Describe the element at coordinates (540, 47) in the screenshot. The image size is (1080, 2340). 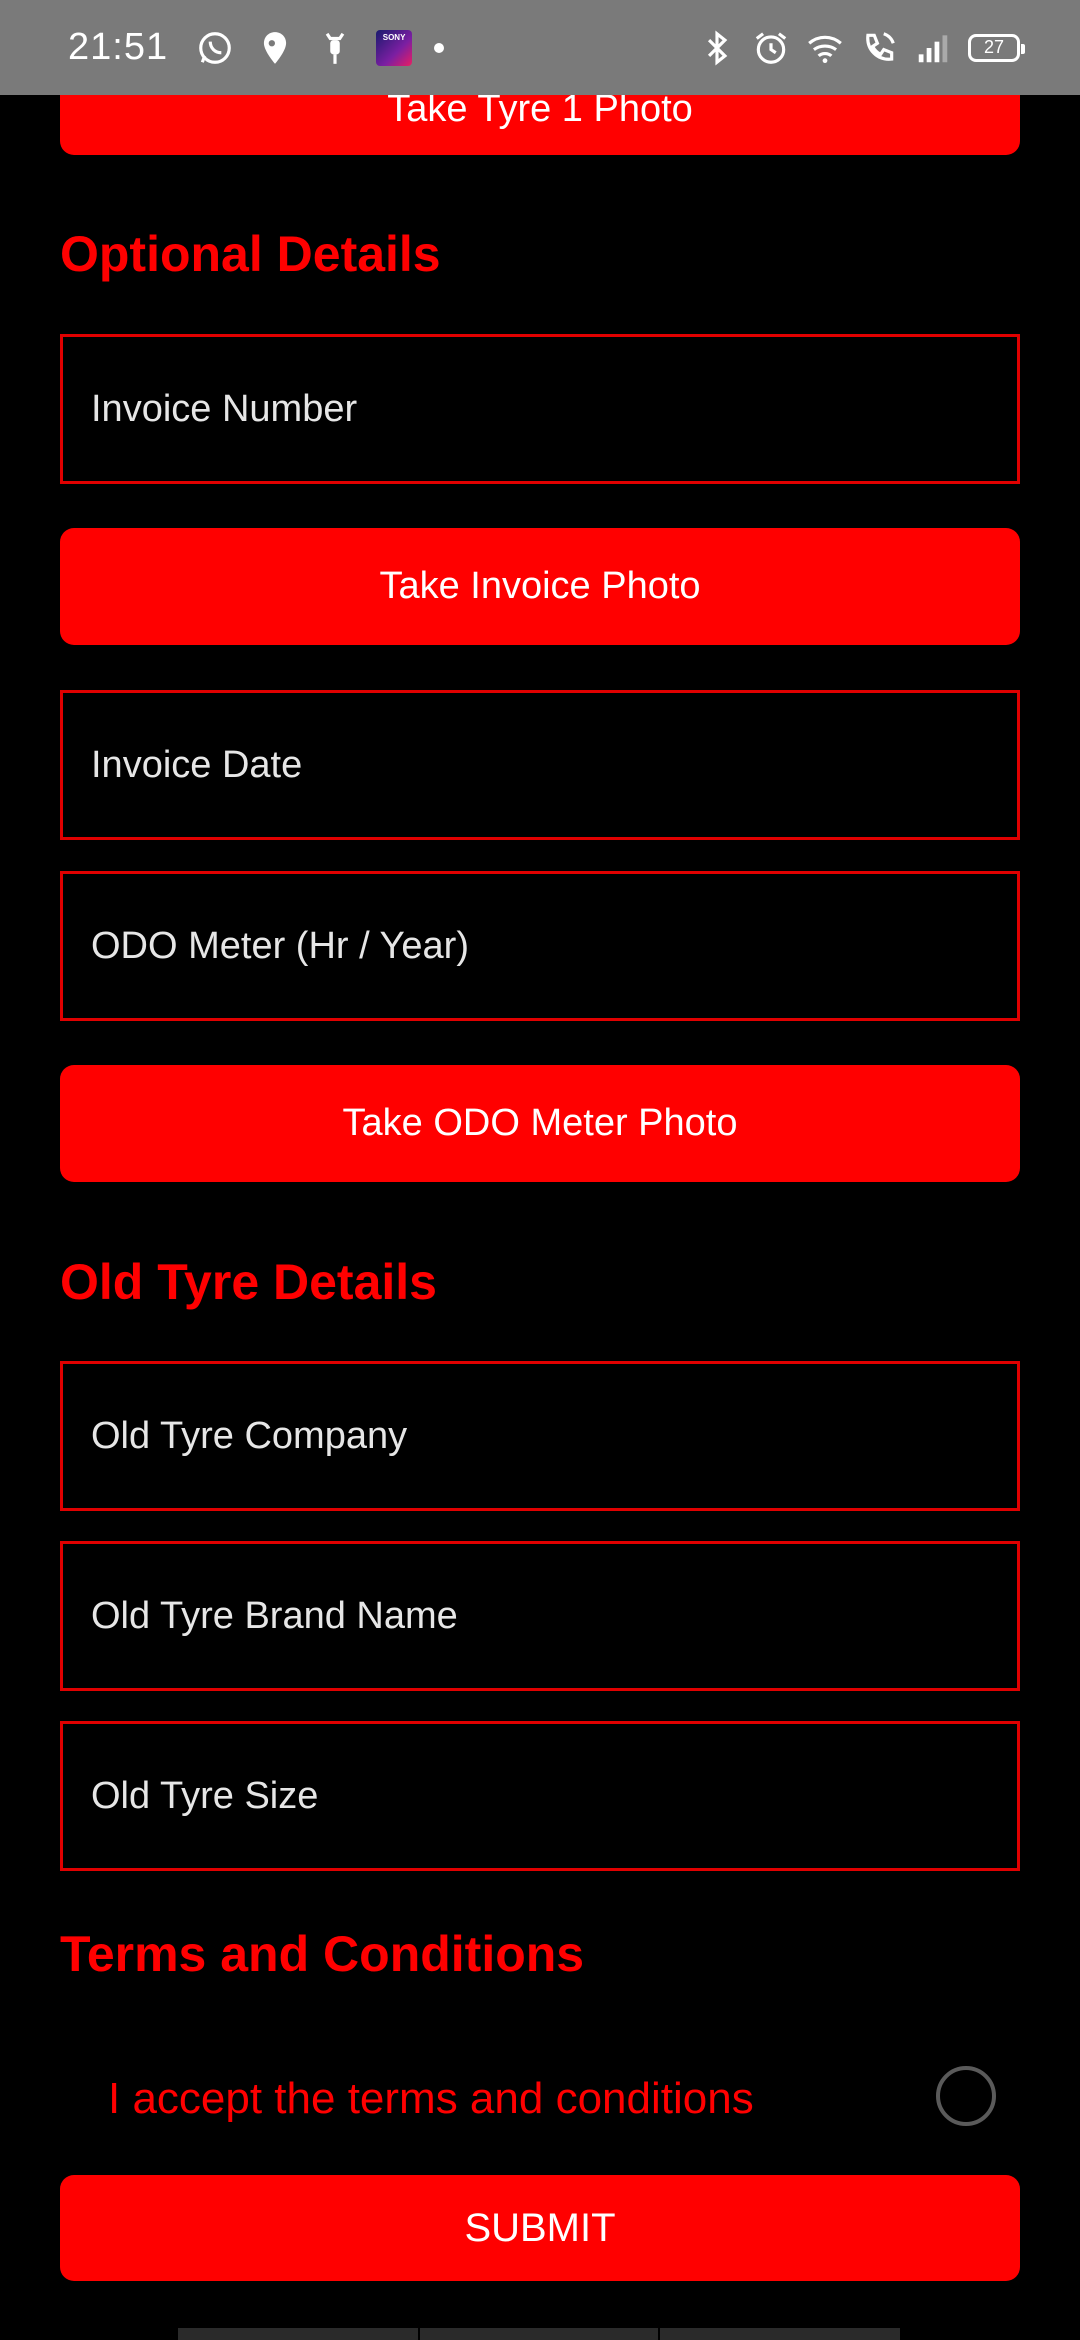
I see `status-bar: 21:51 SONY 27` at that location.